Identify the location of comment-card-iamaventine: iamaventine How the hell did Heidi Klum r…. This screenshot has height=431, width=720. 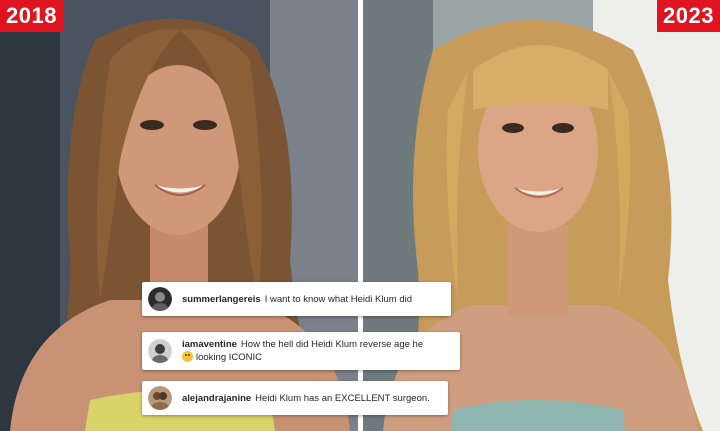
(301, 351).